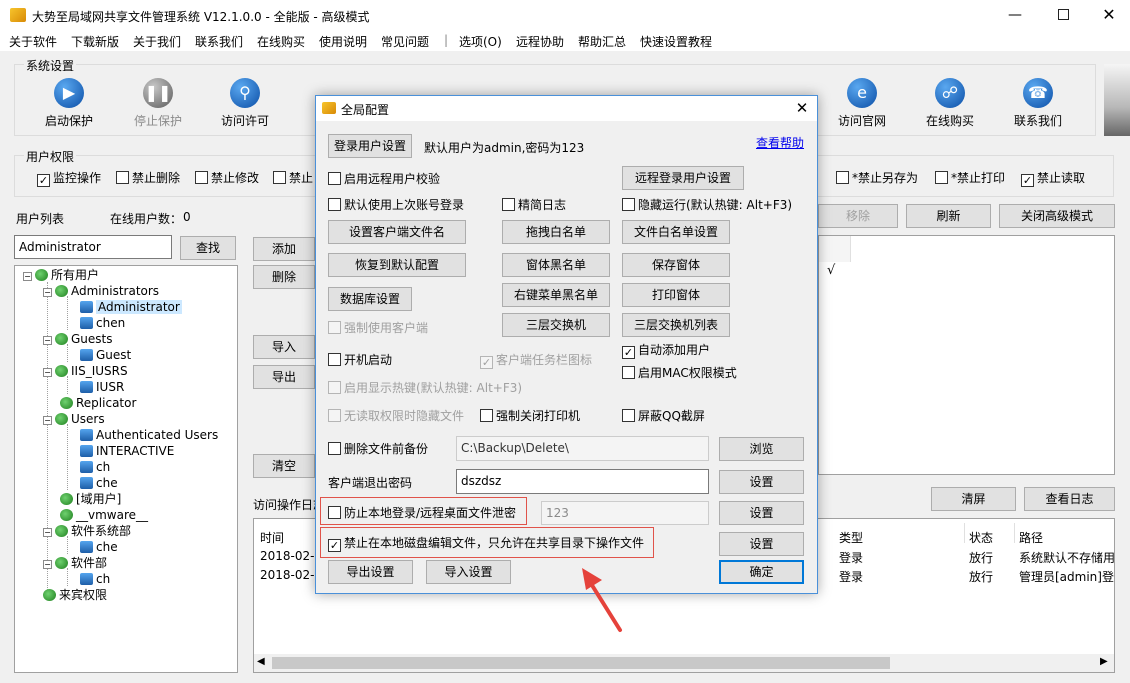 This screenshot has height=683, width=1130. I want to click on block-qq-screenshot-checkbox: 屏蔽QQ截屏, so click(663, 417).